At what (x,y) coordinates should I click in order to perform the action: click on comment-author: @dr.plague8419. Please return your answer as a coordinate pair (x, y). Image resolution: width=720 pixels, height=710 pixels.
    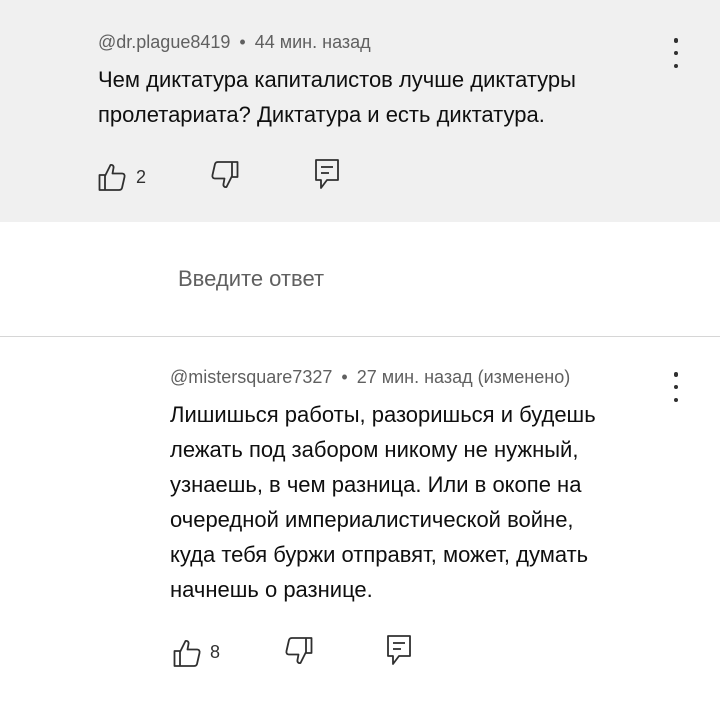
    Looking at the image, I should click on (164, 42).